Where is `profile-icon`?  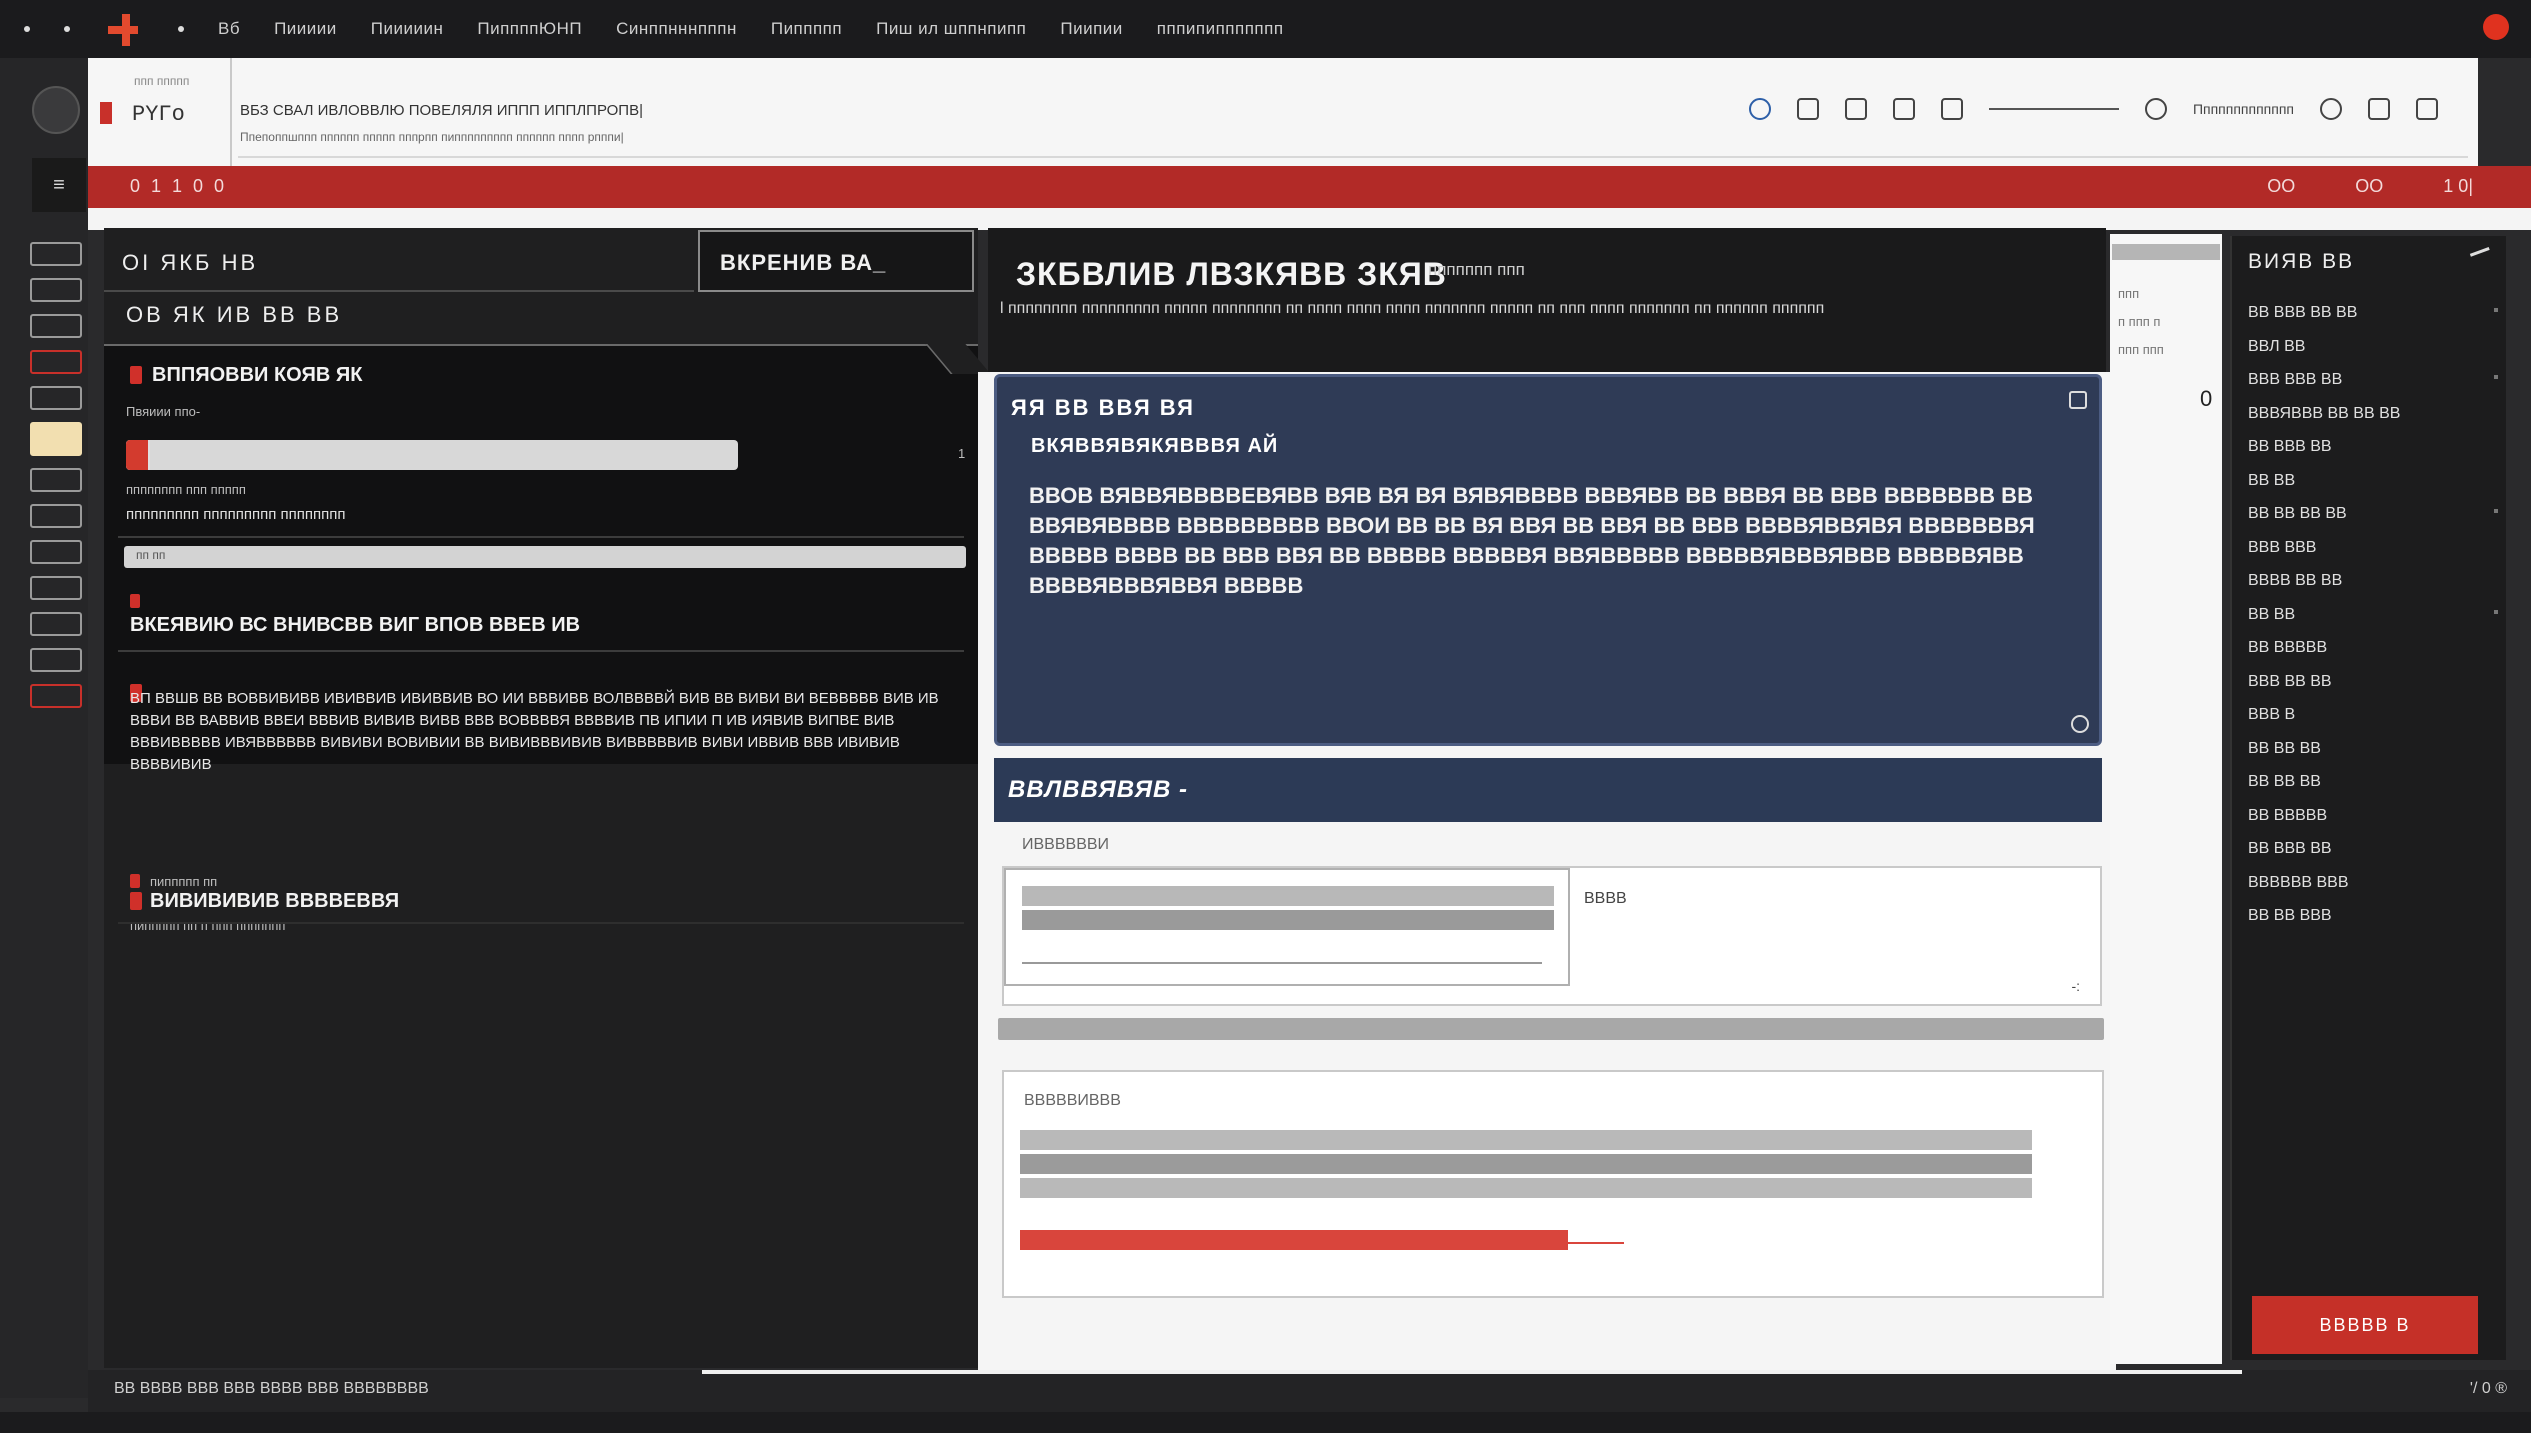 profile-icon is located at coordinates (56, 110).